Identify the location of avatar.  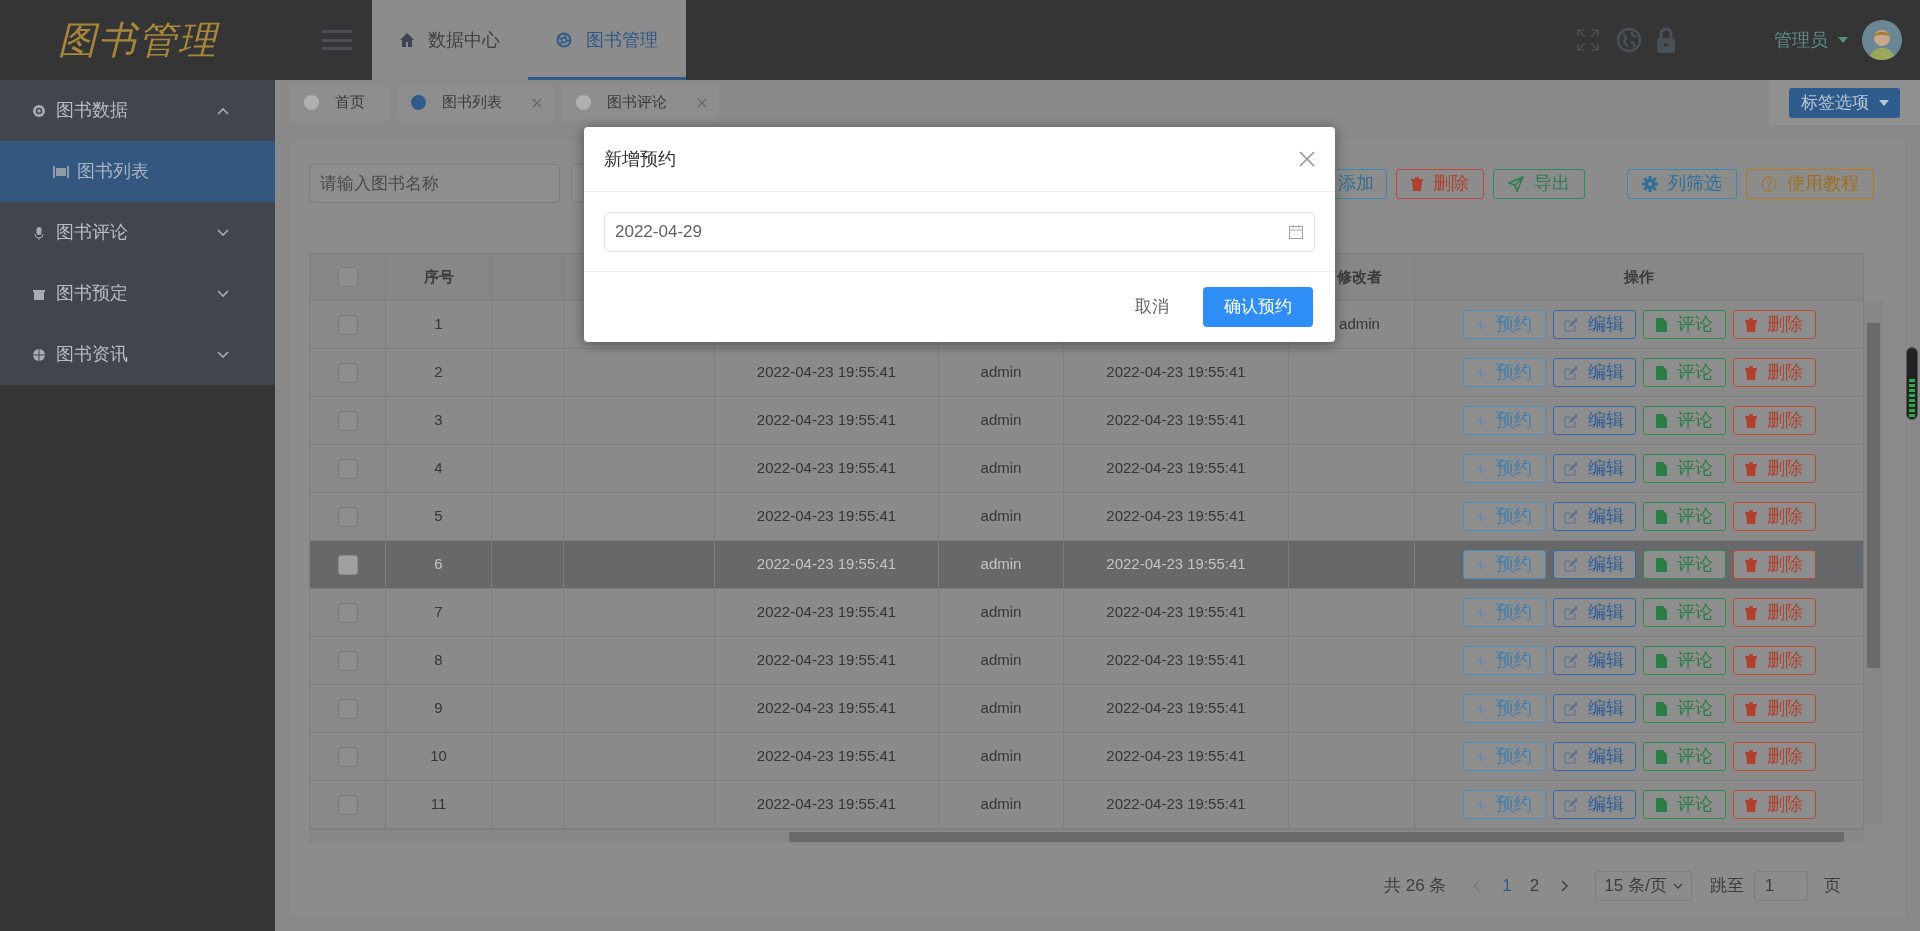
(1882, 40).